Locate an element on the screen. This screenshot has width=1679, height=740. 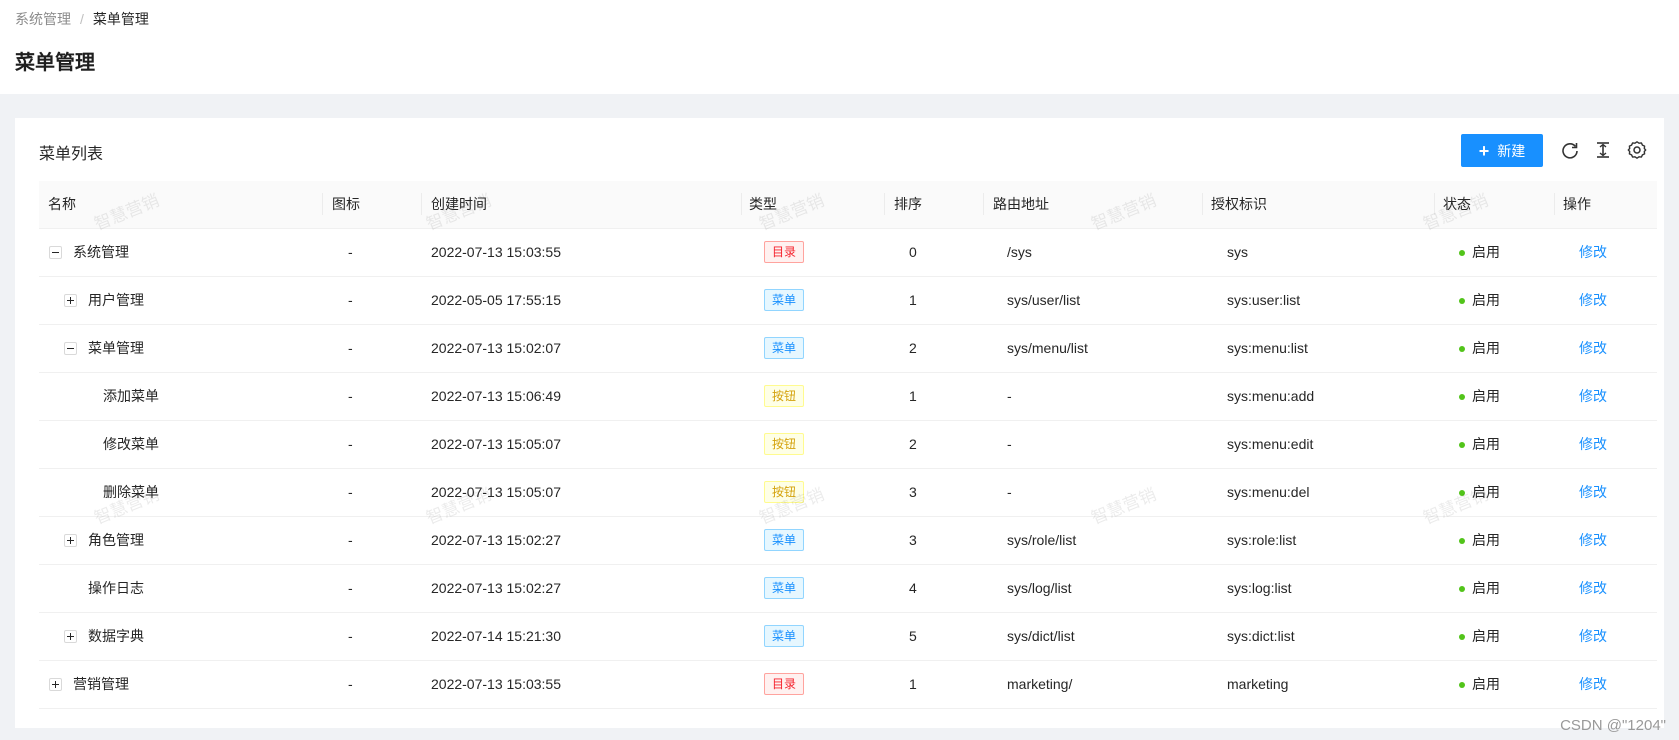
row-route: sys/dict/list is located at coordinates (1041, 636).